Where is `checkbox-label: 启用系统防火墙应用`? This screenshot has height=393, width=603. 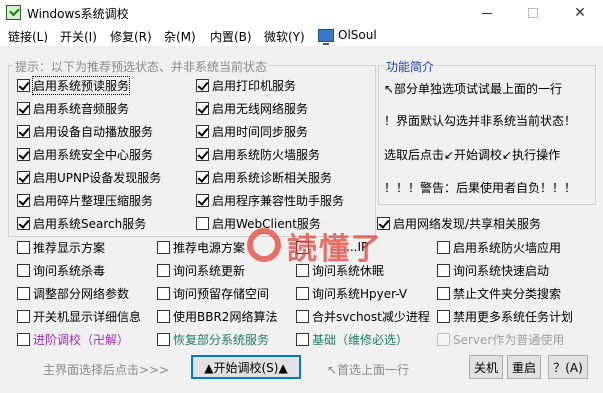
checkbox-label: 启用系统防火墙应用 is located at coordinates (507, 247).